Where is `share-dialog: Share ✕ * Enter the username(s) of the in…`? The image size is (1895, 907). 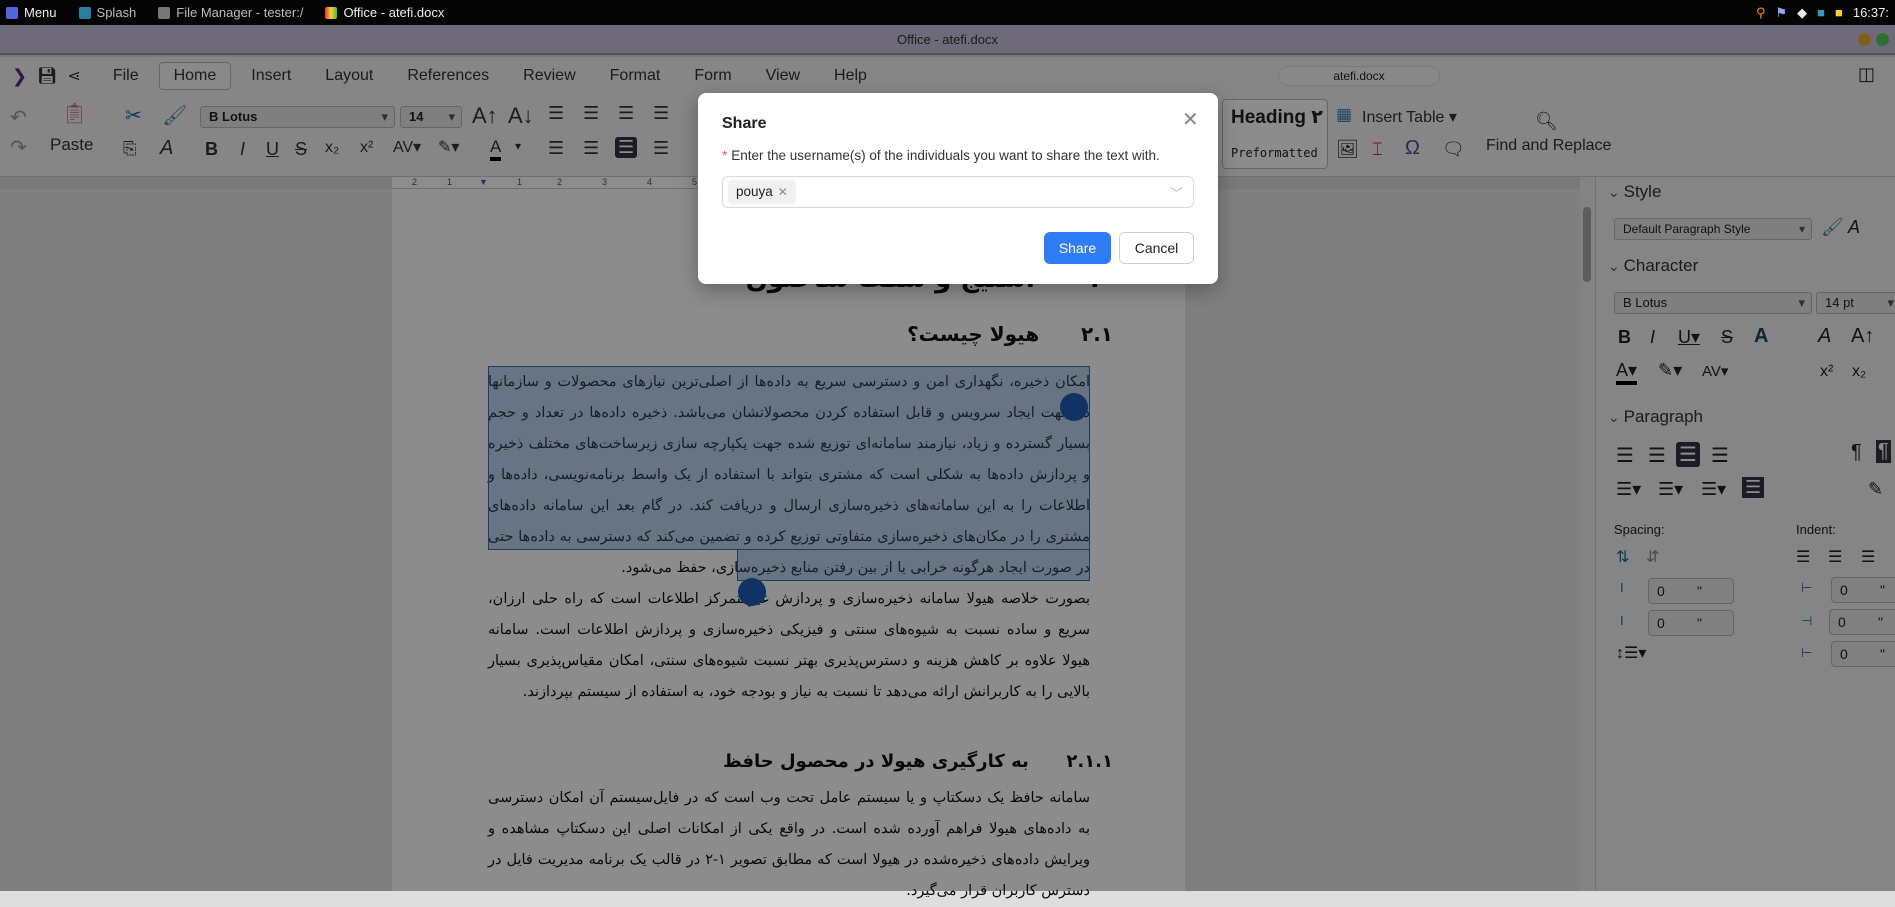 share-dialog: Share ✕ * Enter the username(s) of the in… is located at coordinates (958, 188).